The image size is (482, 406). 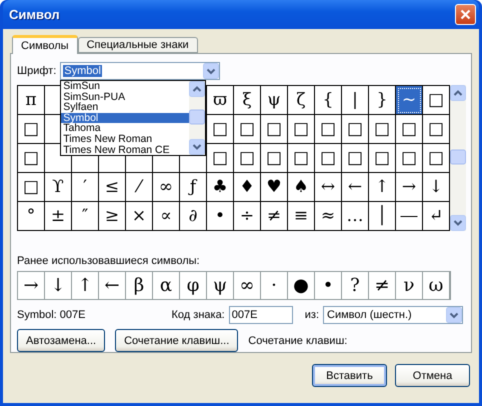 What do you see at coordinates (36, 71) in the screenshot?
I see `font-label: Шрифт:` at bounding box center [36, 71].